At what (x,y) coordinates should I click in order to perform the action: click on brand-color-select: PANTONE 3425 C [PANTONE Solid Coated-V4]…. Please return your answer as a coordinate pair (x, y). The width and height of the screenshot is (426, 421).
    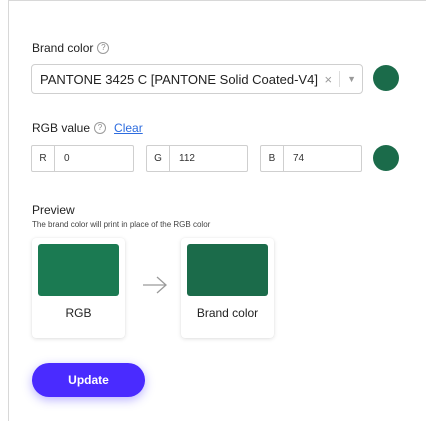
    Looking at the image, I should click on (197, 79).